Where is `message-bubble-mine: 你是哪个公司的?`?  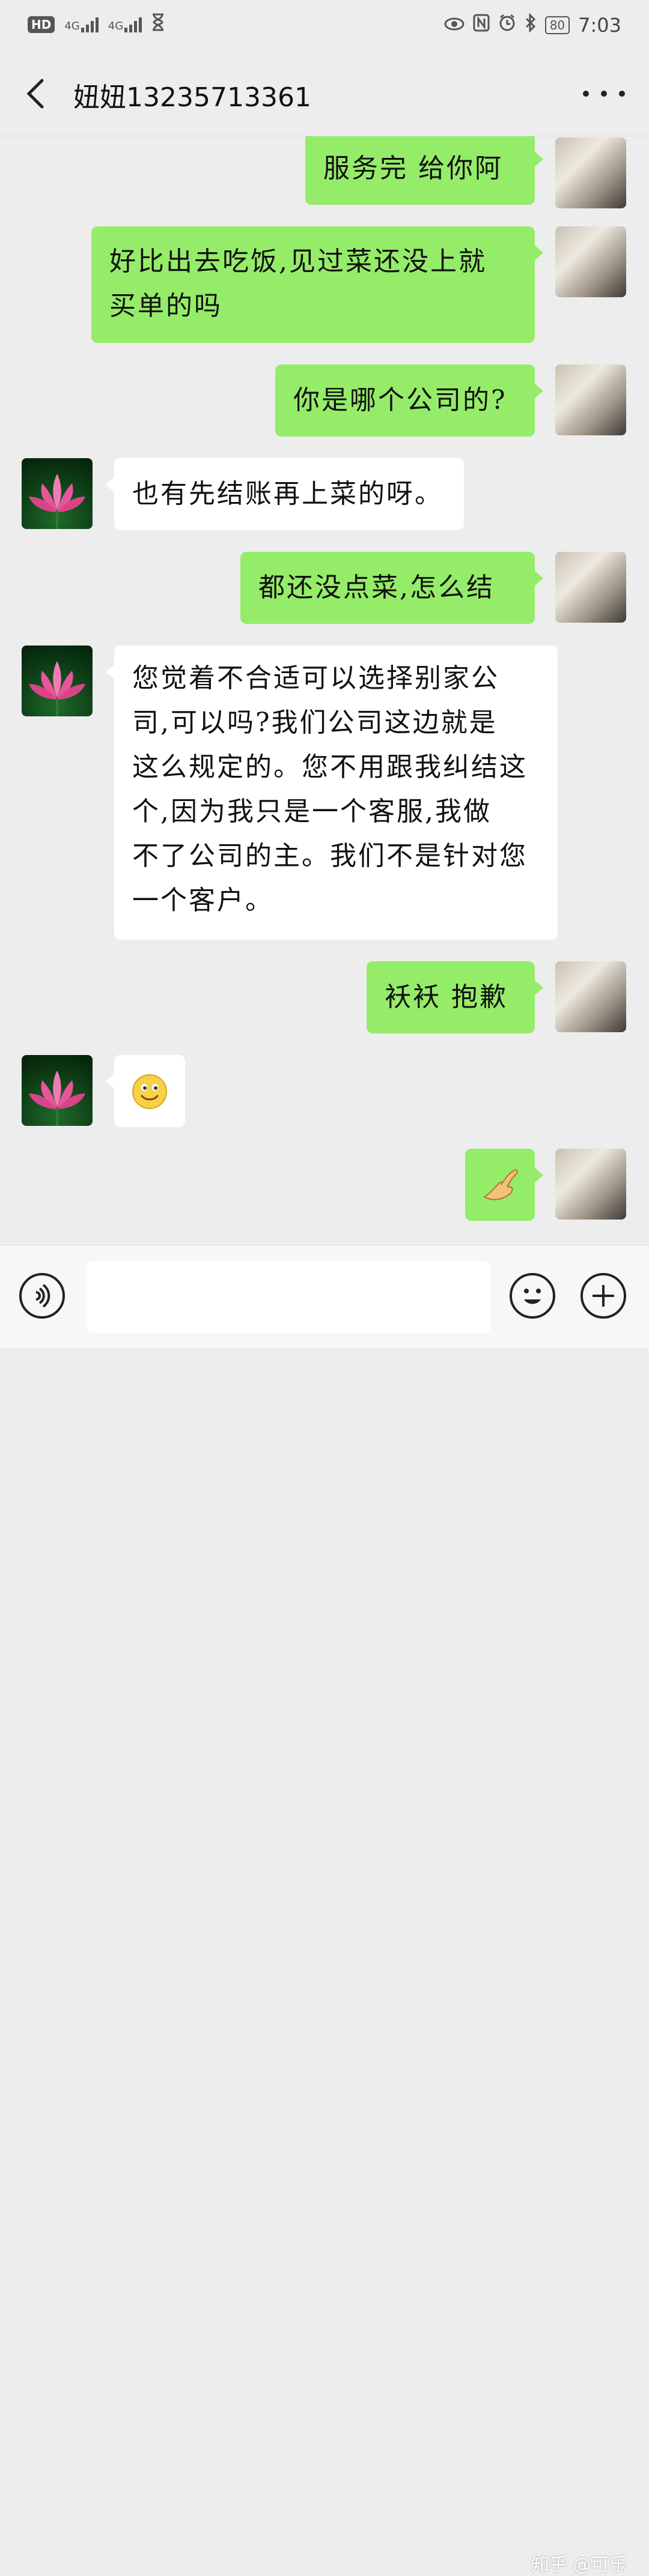 message-bubble-mine: 你是哪个公司的? is located at coordinates (409, 400).